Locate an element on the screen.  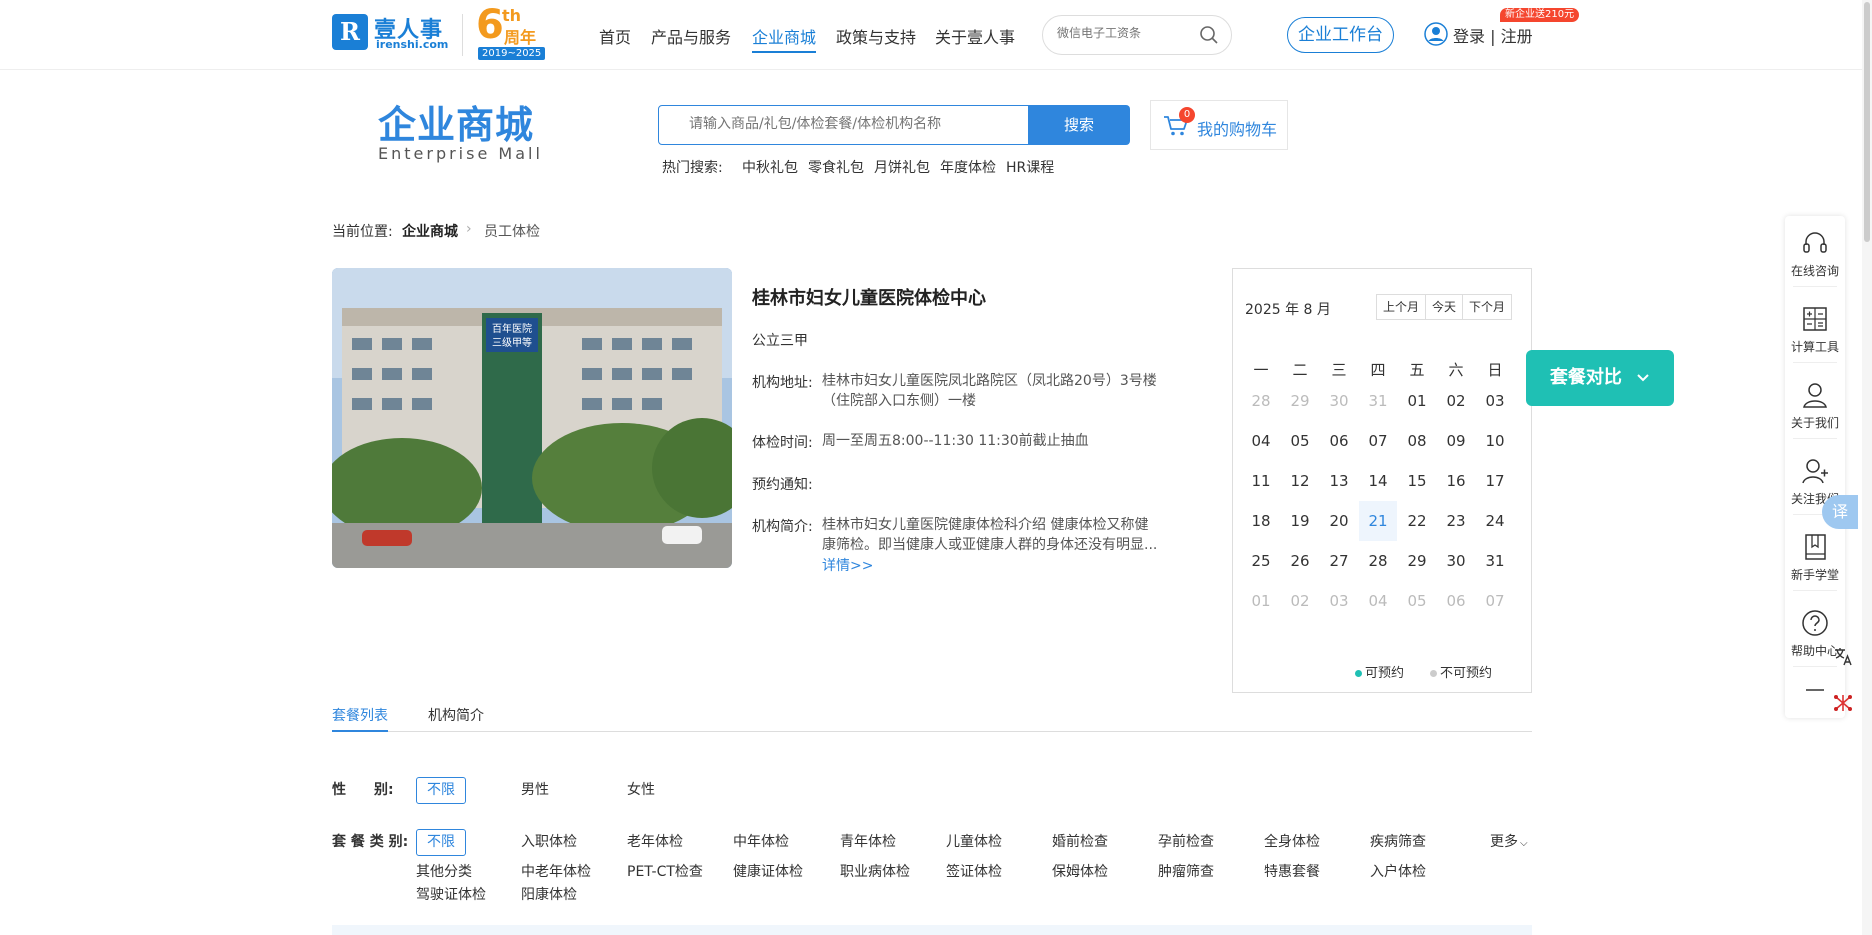
calendar-day: 27 is located at coordinates (1339, 561).